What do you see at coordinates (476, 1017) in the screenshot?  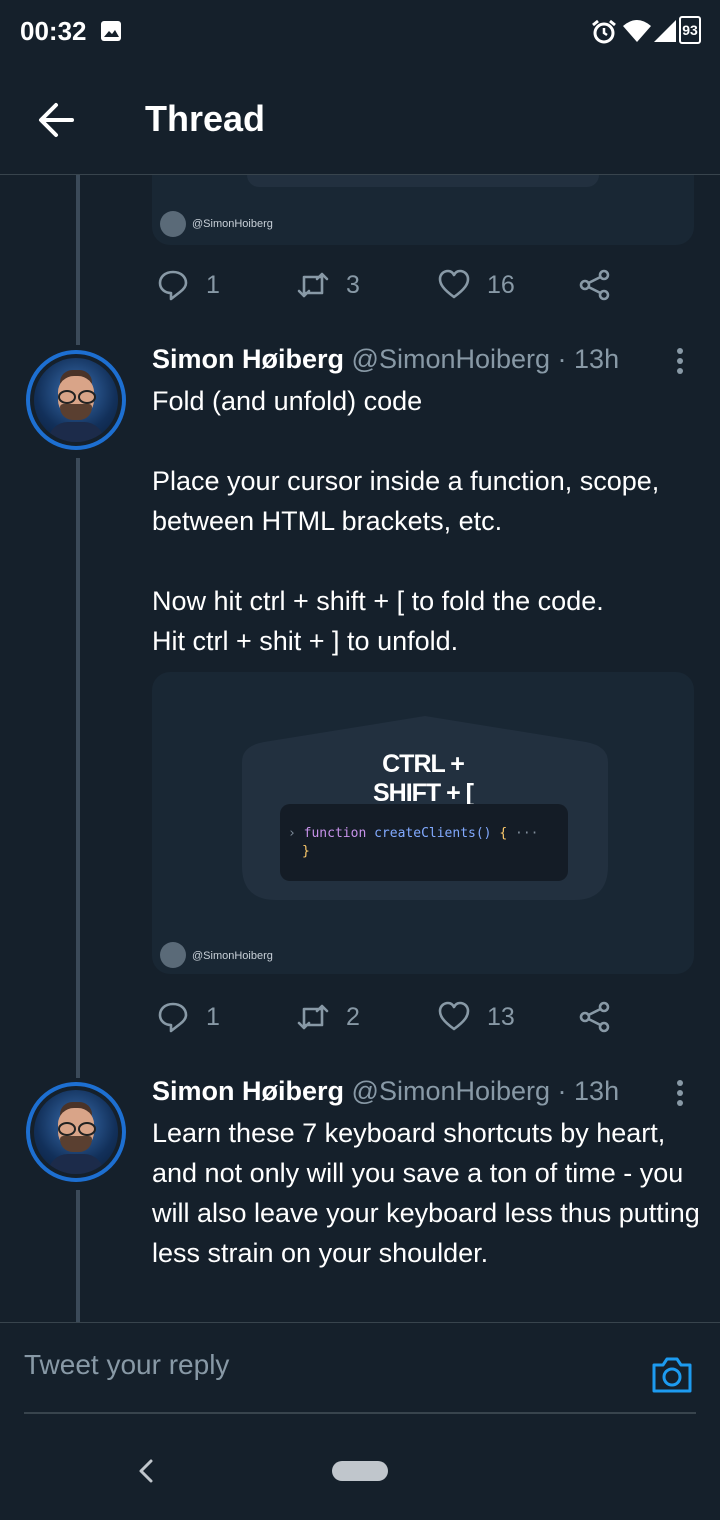 I see `like-button: 13` at bounding box center [476, 1017].